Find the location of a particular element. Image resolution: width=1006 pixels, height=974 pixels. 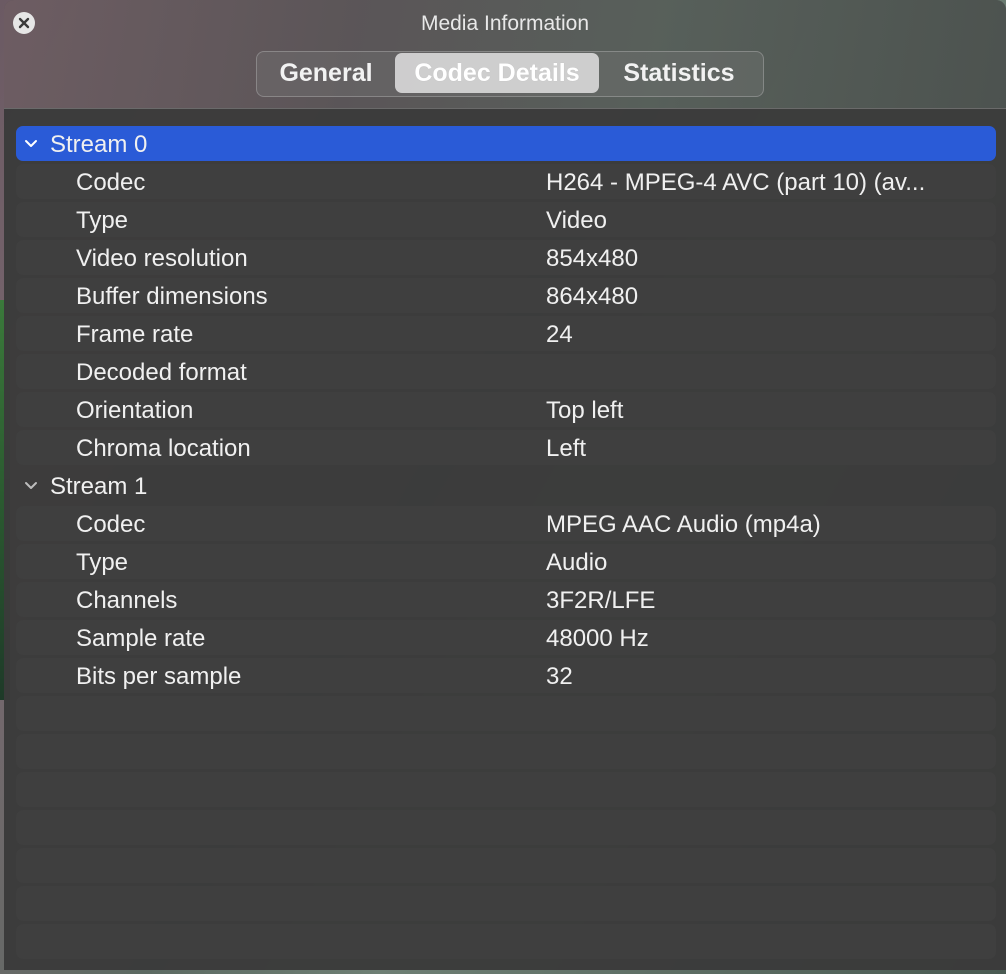

row-key: Decoded format is located at coordinates (161, 372).